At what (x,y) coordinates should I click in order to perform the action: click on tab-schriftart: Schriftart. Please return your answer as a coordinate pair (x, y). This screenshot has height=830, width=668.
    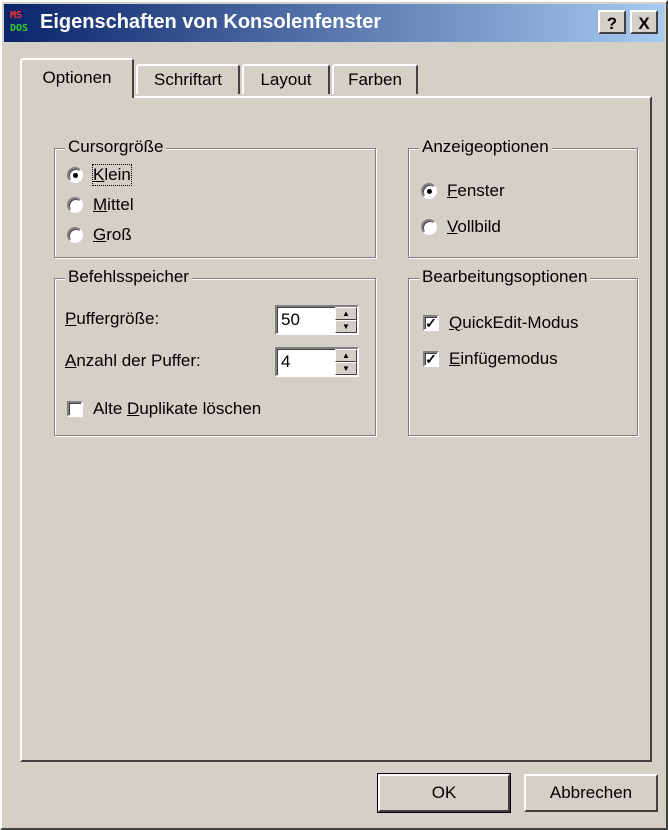
    Looking at the image, I should click on (188, 79).